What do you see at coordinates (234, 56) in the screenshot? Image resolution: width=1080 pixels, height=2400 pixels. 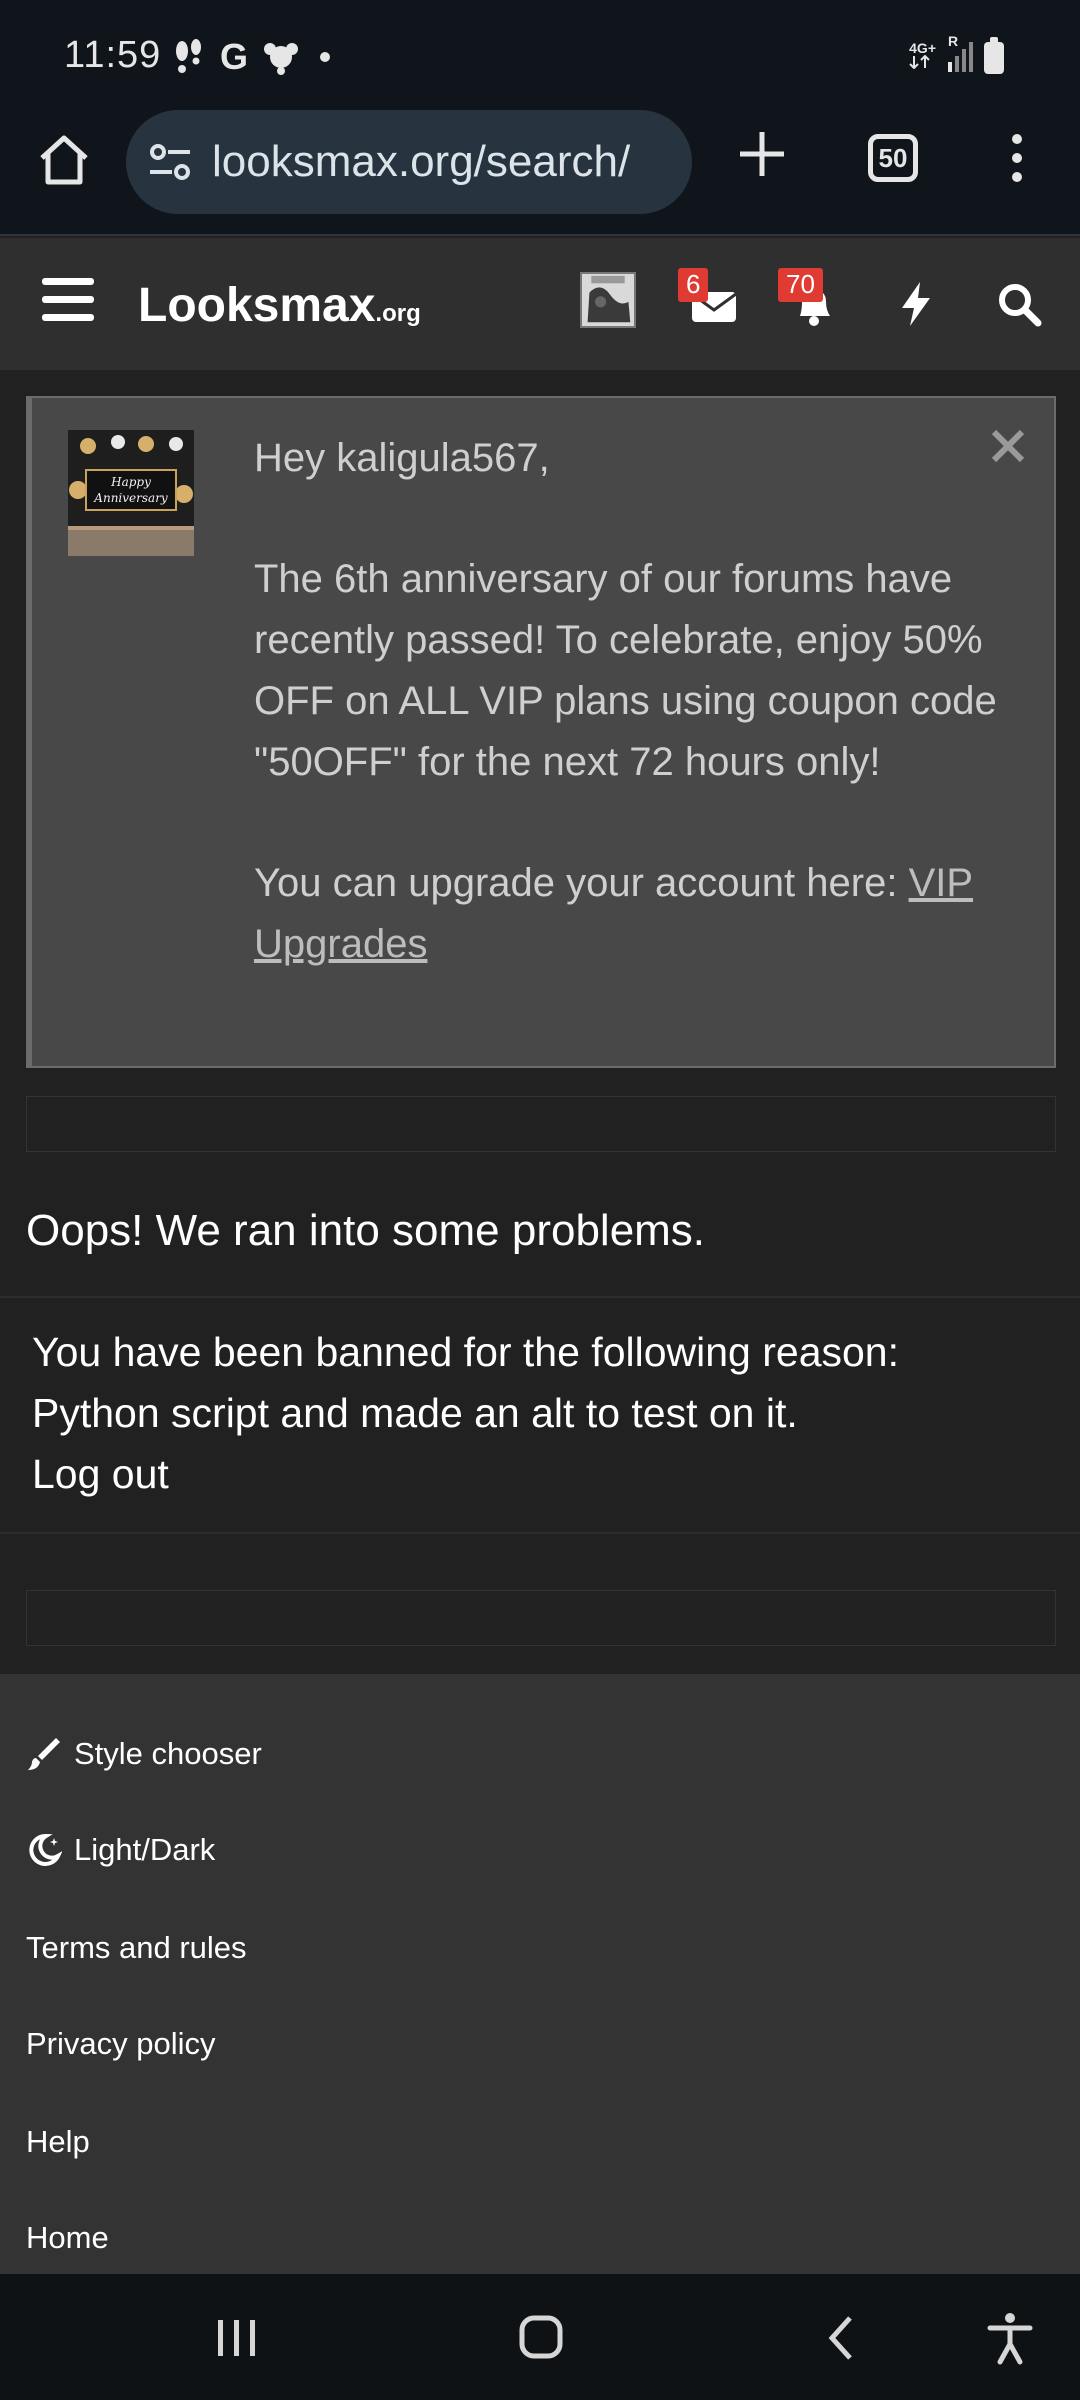 I see `google-icon: G` at bounding box center [234, 56].